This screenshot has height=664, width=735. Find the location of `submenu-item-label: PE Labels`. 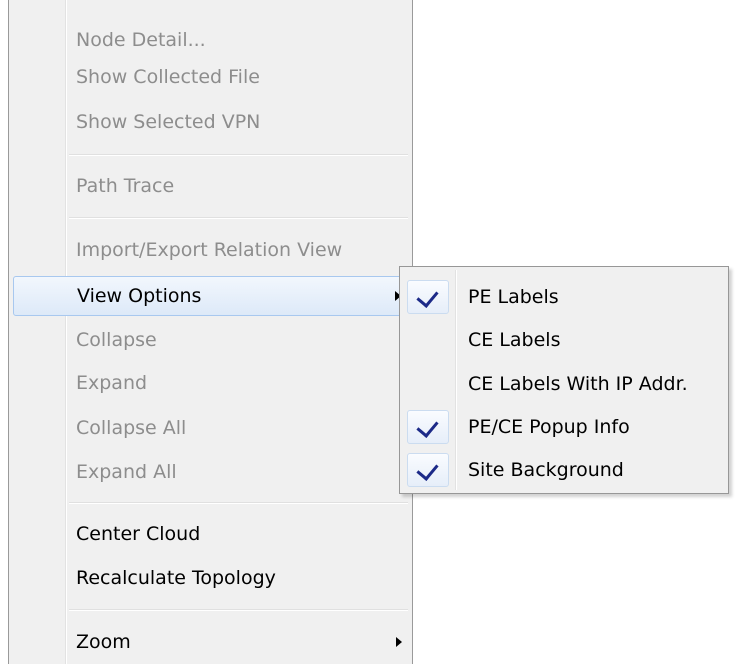

submenu-item-label: PE Labels is located at coordinates (513, 297).